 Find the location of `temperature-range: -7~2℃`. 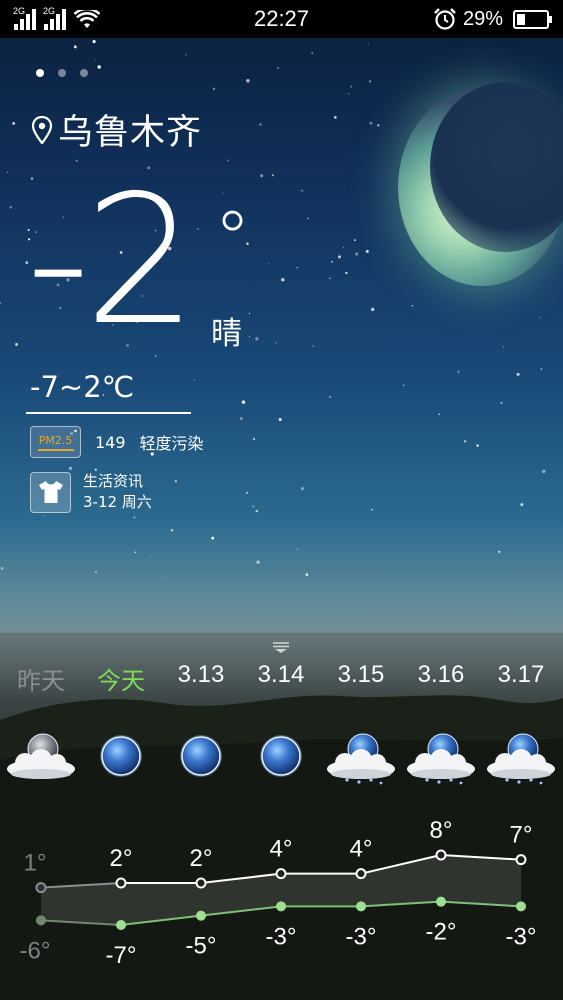

temperature-range: -7~2℃ is located at coordinates (82, 387).